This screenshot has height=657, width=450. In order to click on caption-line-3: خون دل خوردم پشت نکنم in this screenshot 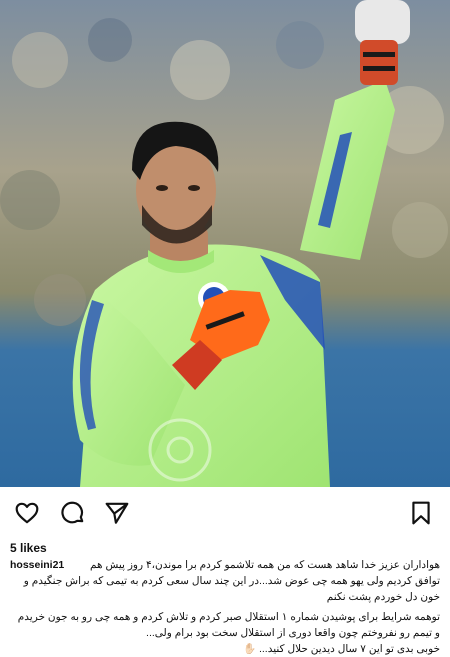, I will do `click(383, 597)`.